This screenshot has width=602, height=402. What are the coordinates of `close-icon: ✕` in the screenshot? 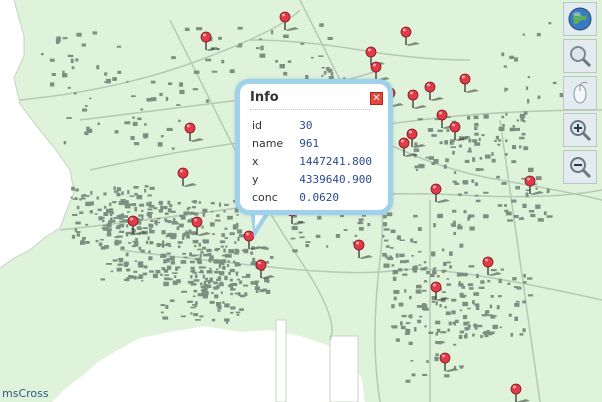 It's located at (376, 98).